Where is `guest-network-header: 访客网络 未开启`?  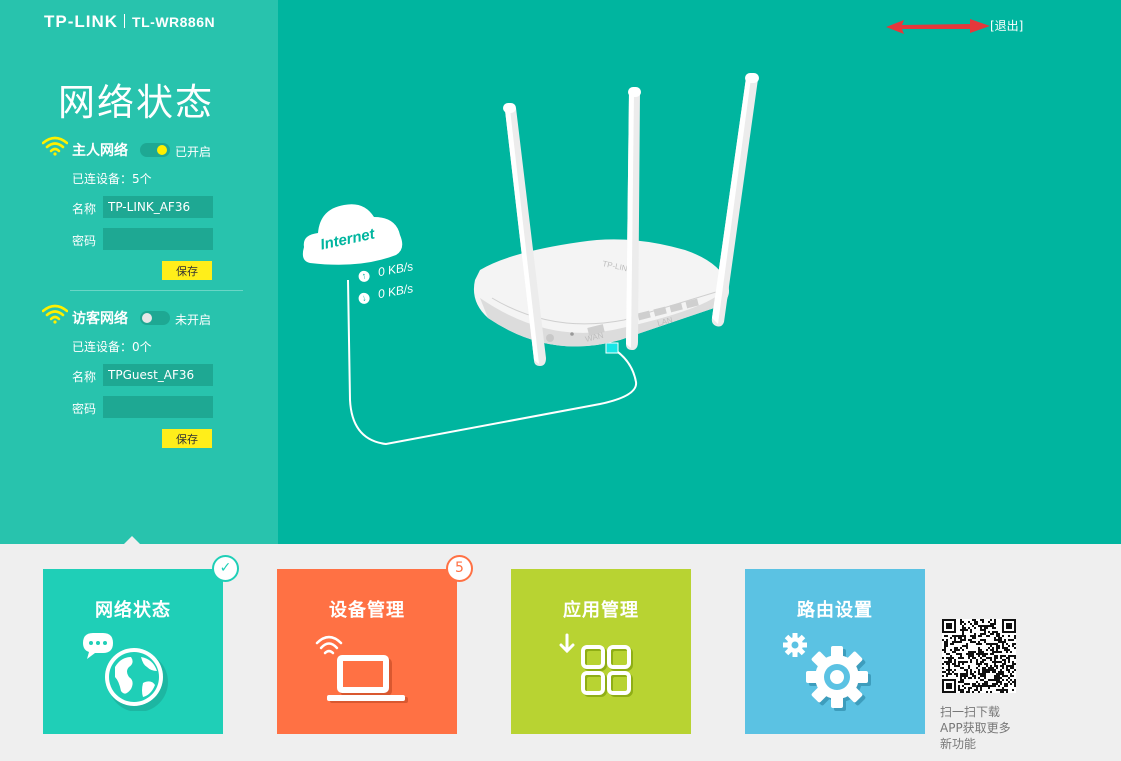 guest-network-header: 访客网络 未开启 is located at coordinates (152, 316).